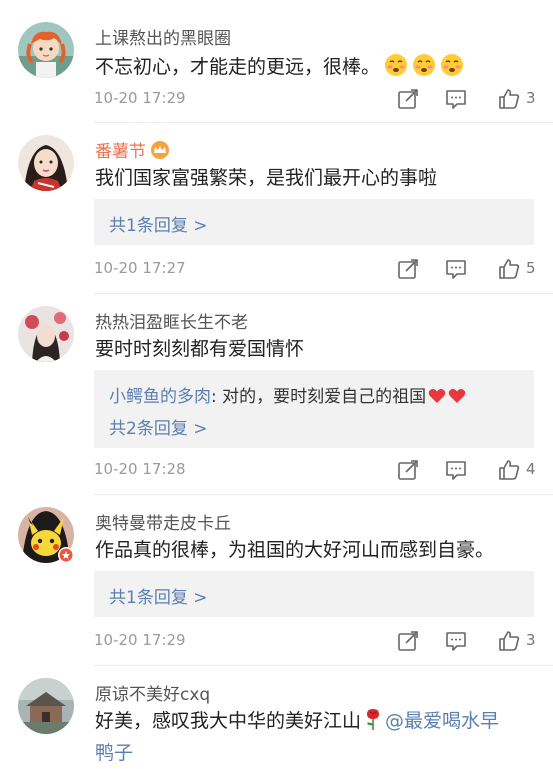  I want to click on reply-username: 小鳄鱼的多肉, so click(160, 397).